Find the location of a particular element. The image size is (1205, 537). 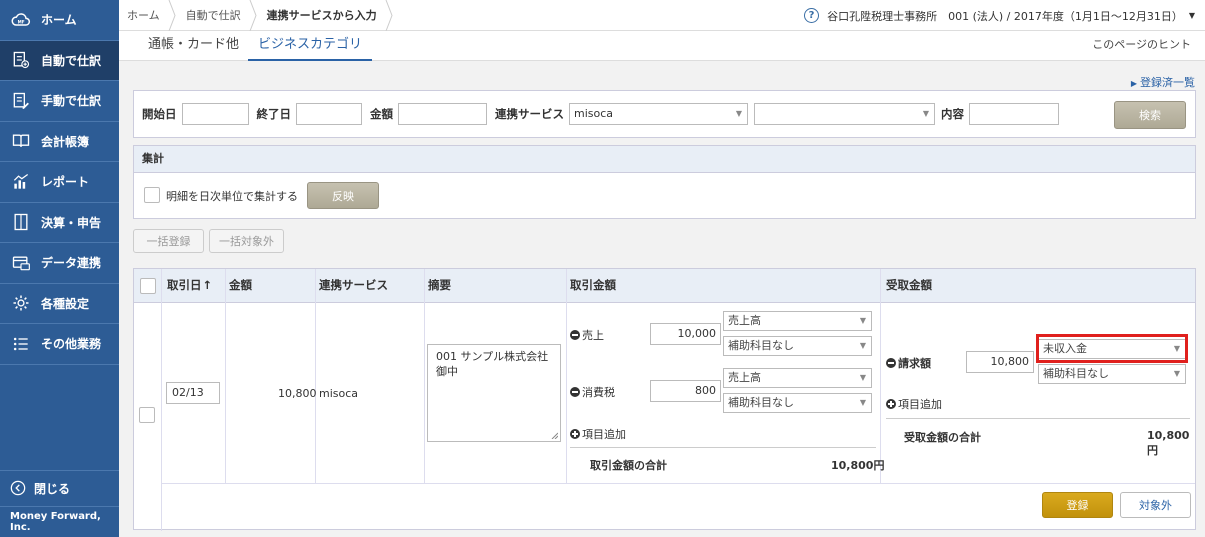

exclude-button: 対象外 is located at coordinates (1155, 505).